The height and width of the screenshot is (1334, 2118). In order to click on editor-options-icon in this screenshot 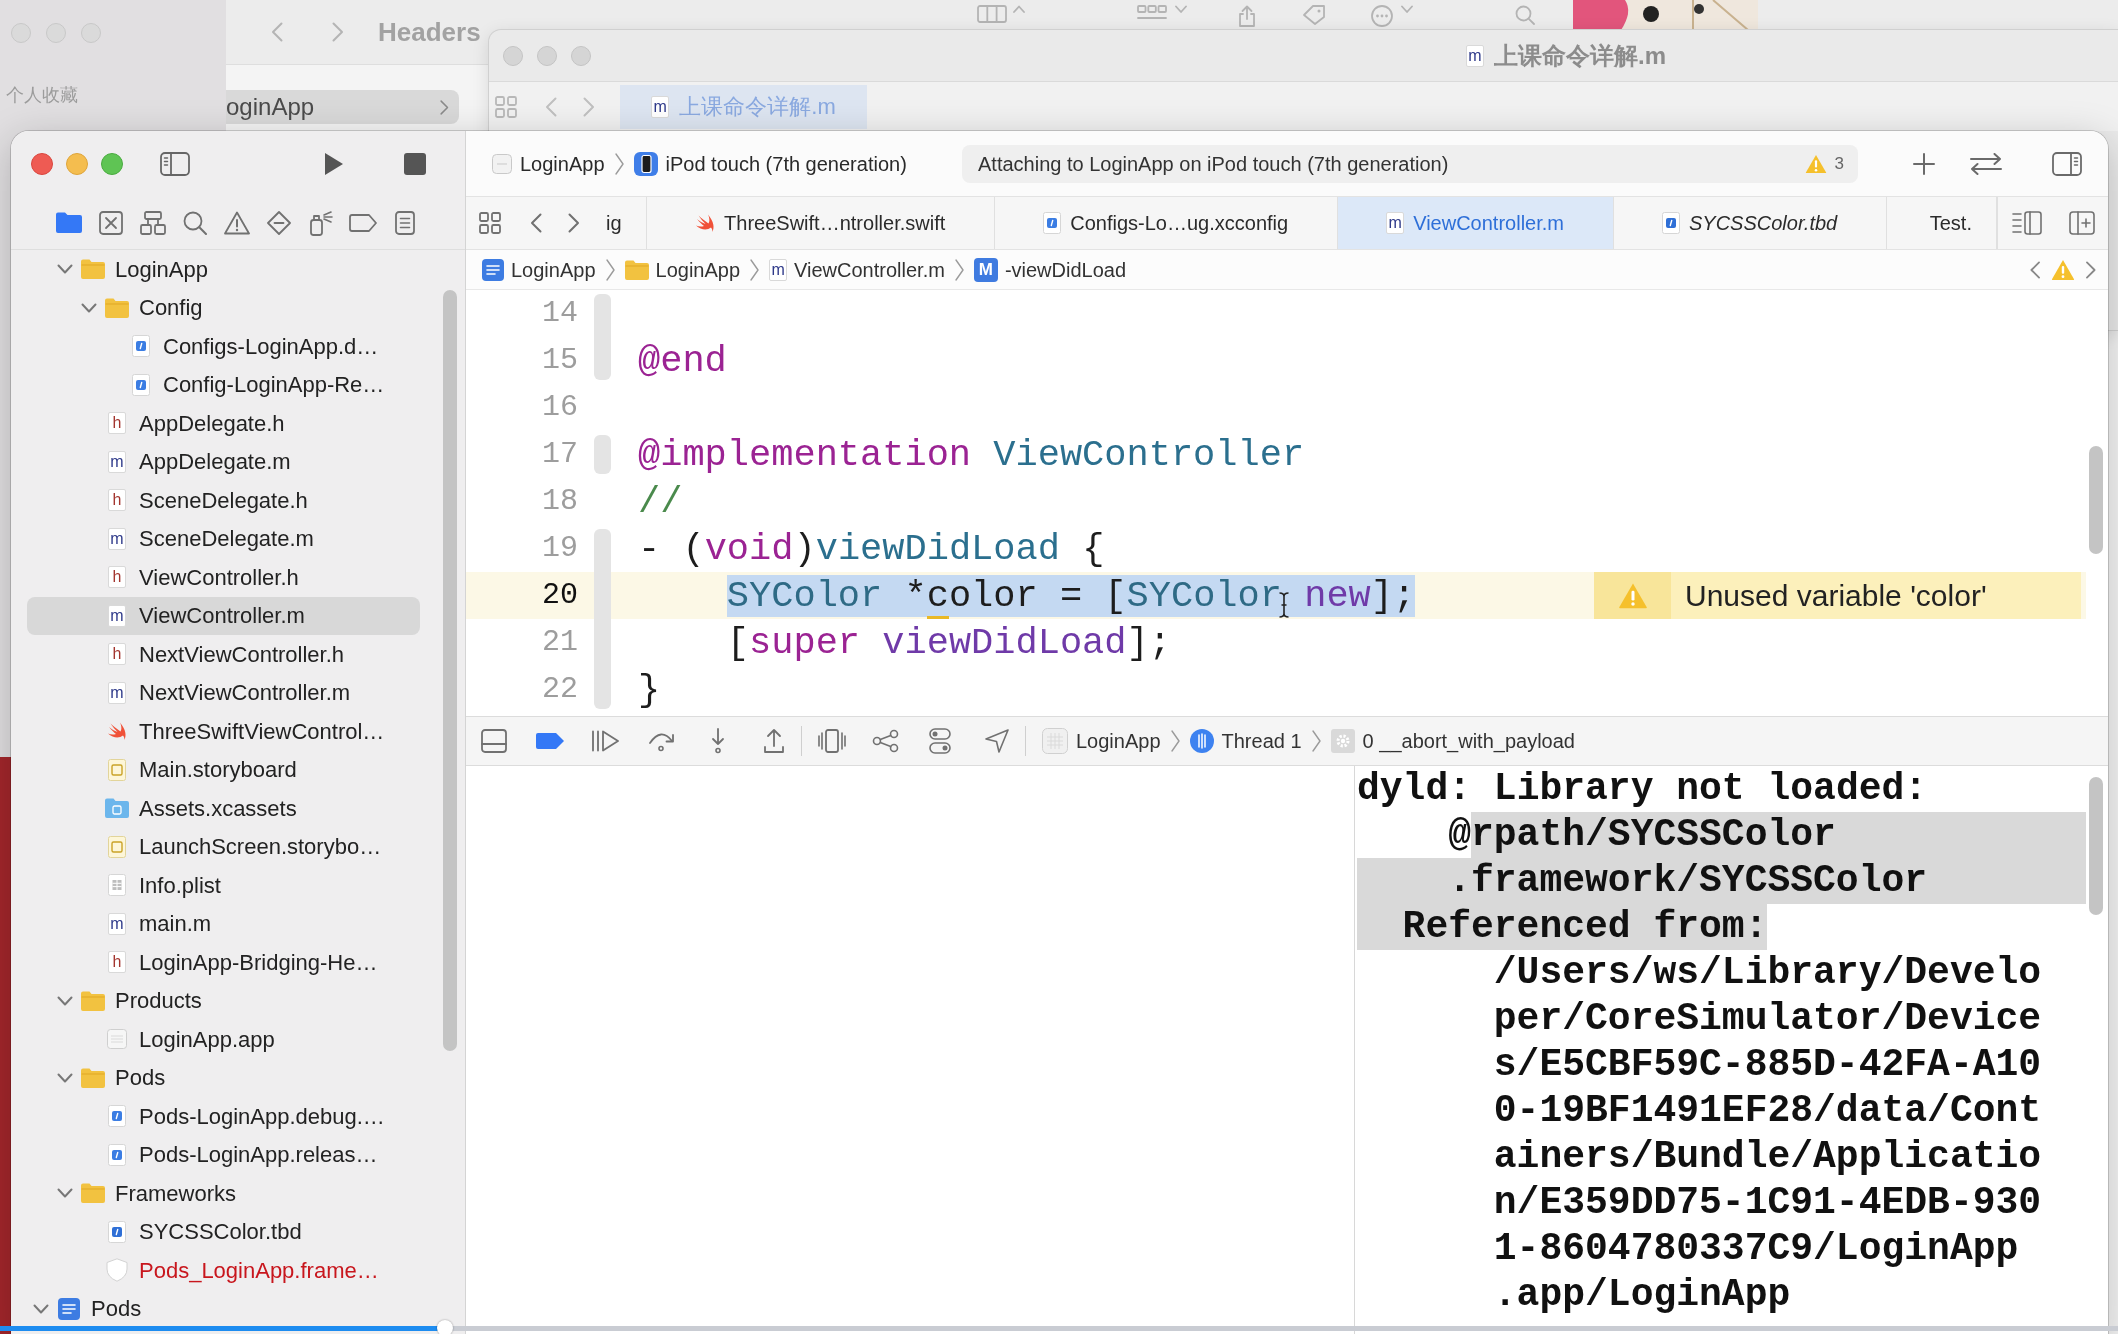, I will do `click(2026, 223)`.